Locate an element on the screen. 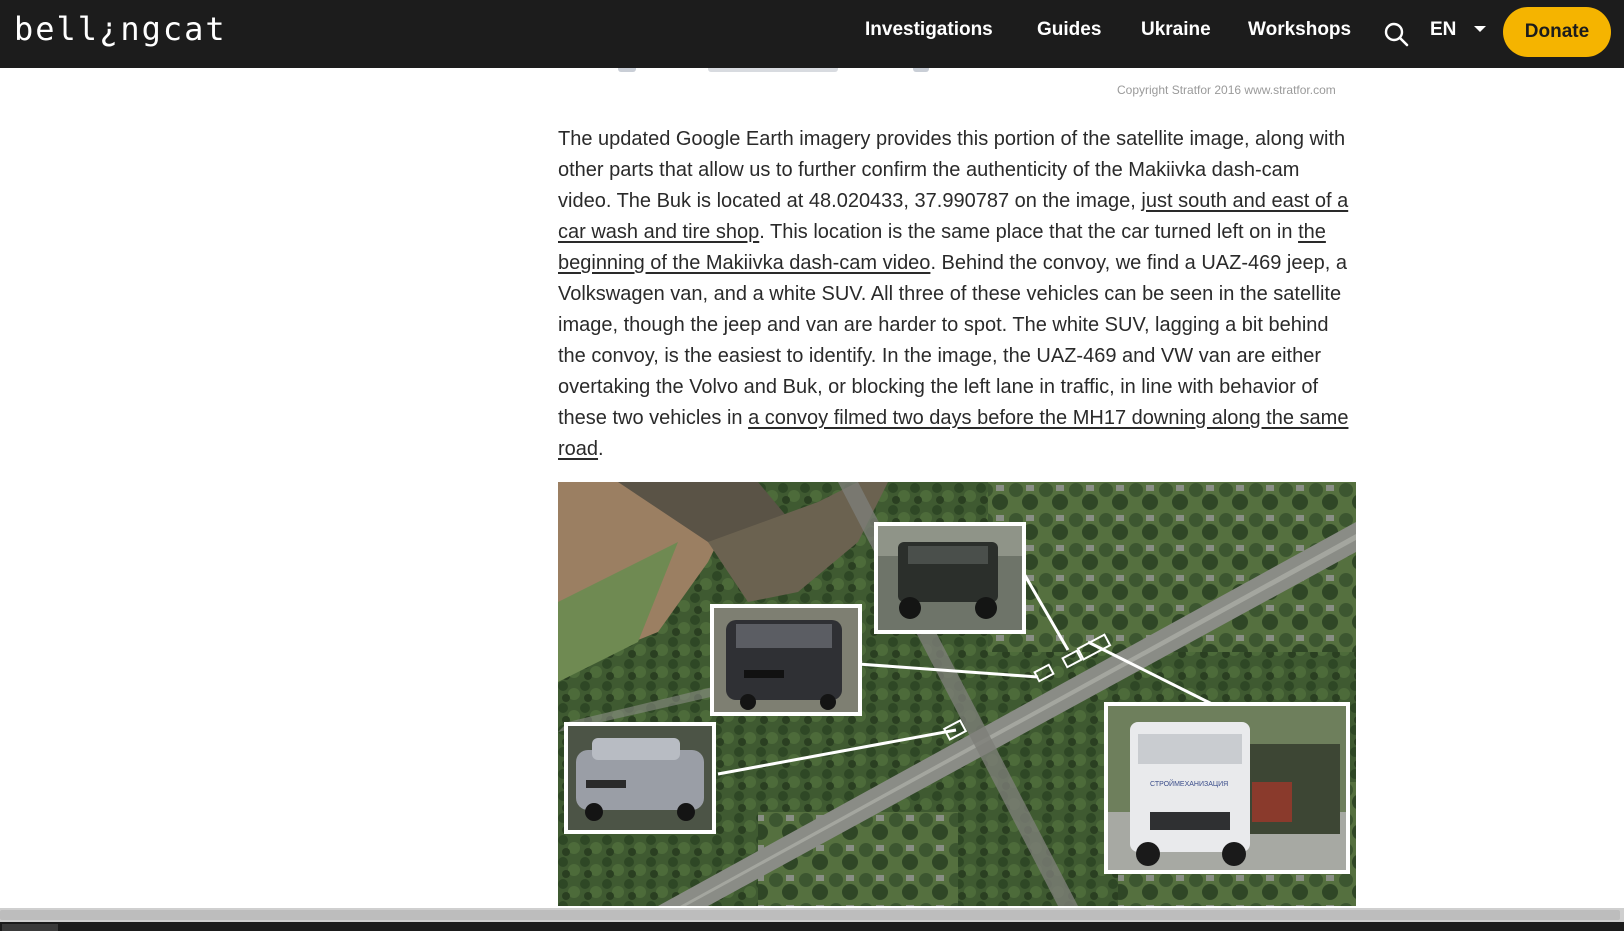 The image size is (1624, 931). figure-copyright: Copyright Stratfor 2016 www.stratfor.com is located at coordinates (1226, 90).